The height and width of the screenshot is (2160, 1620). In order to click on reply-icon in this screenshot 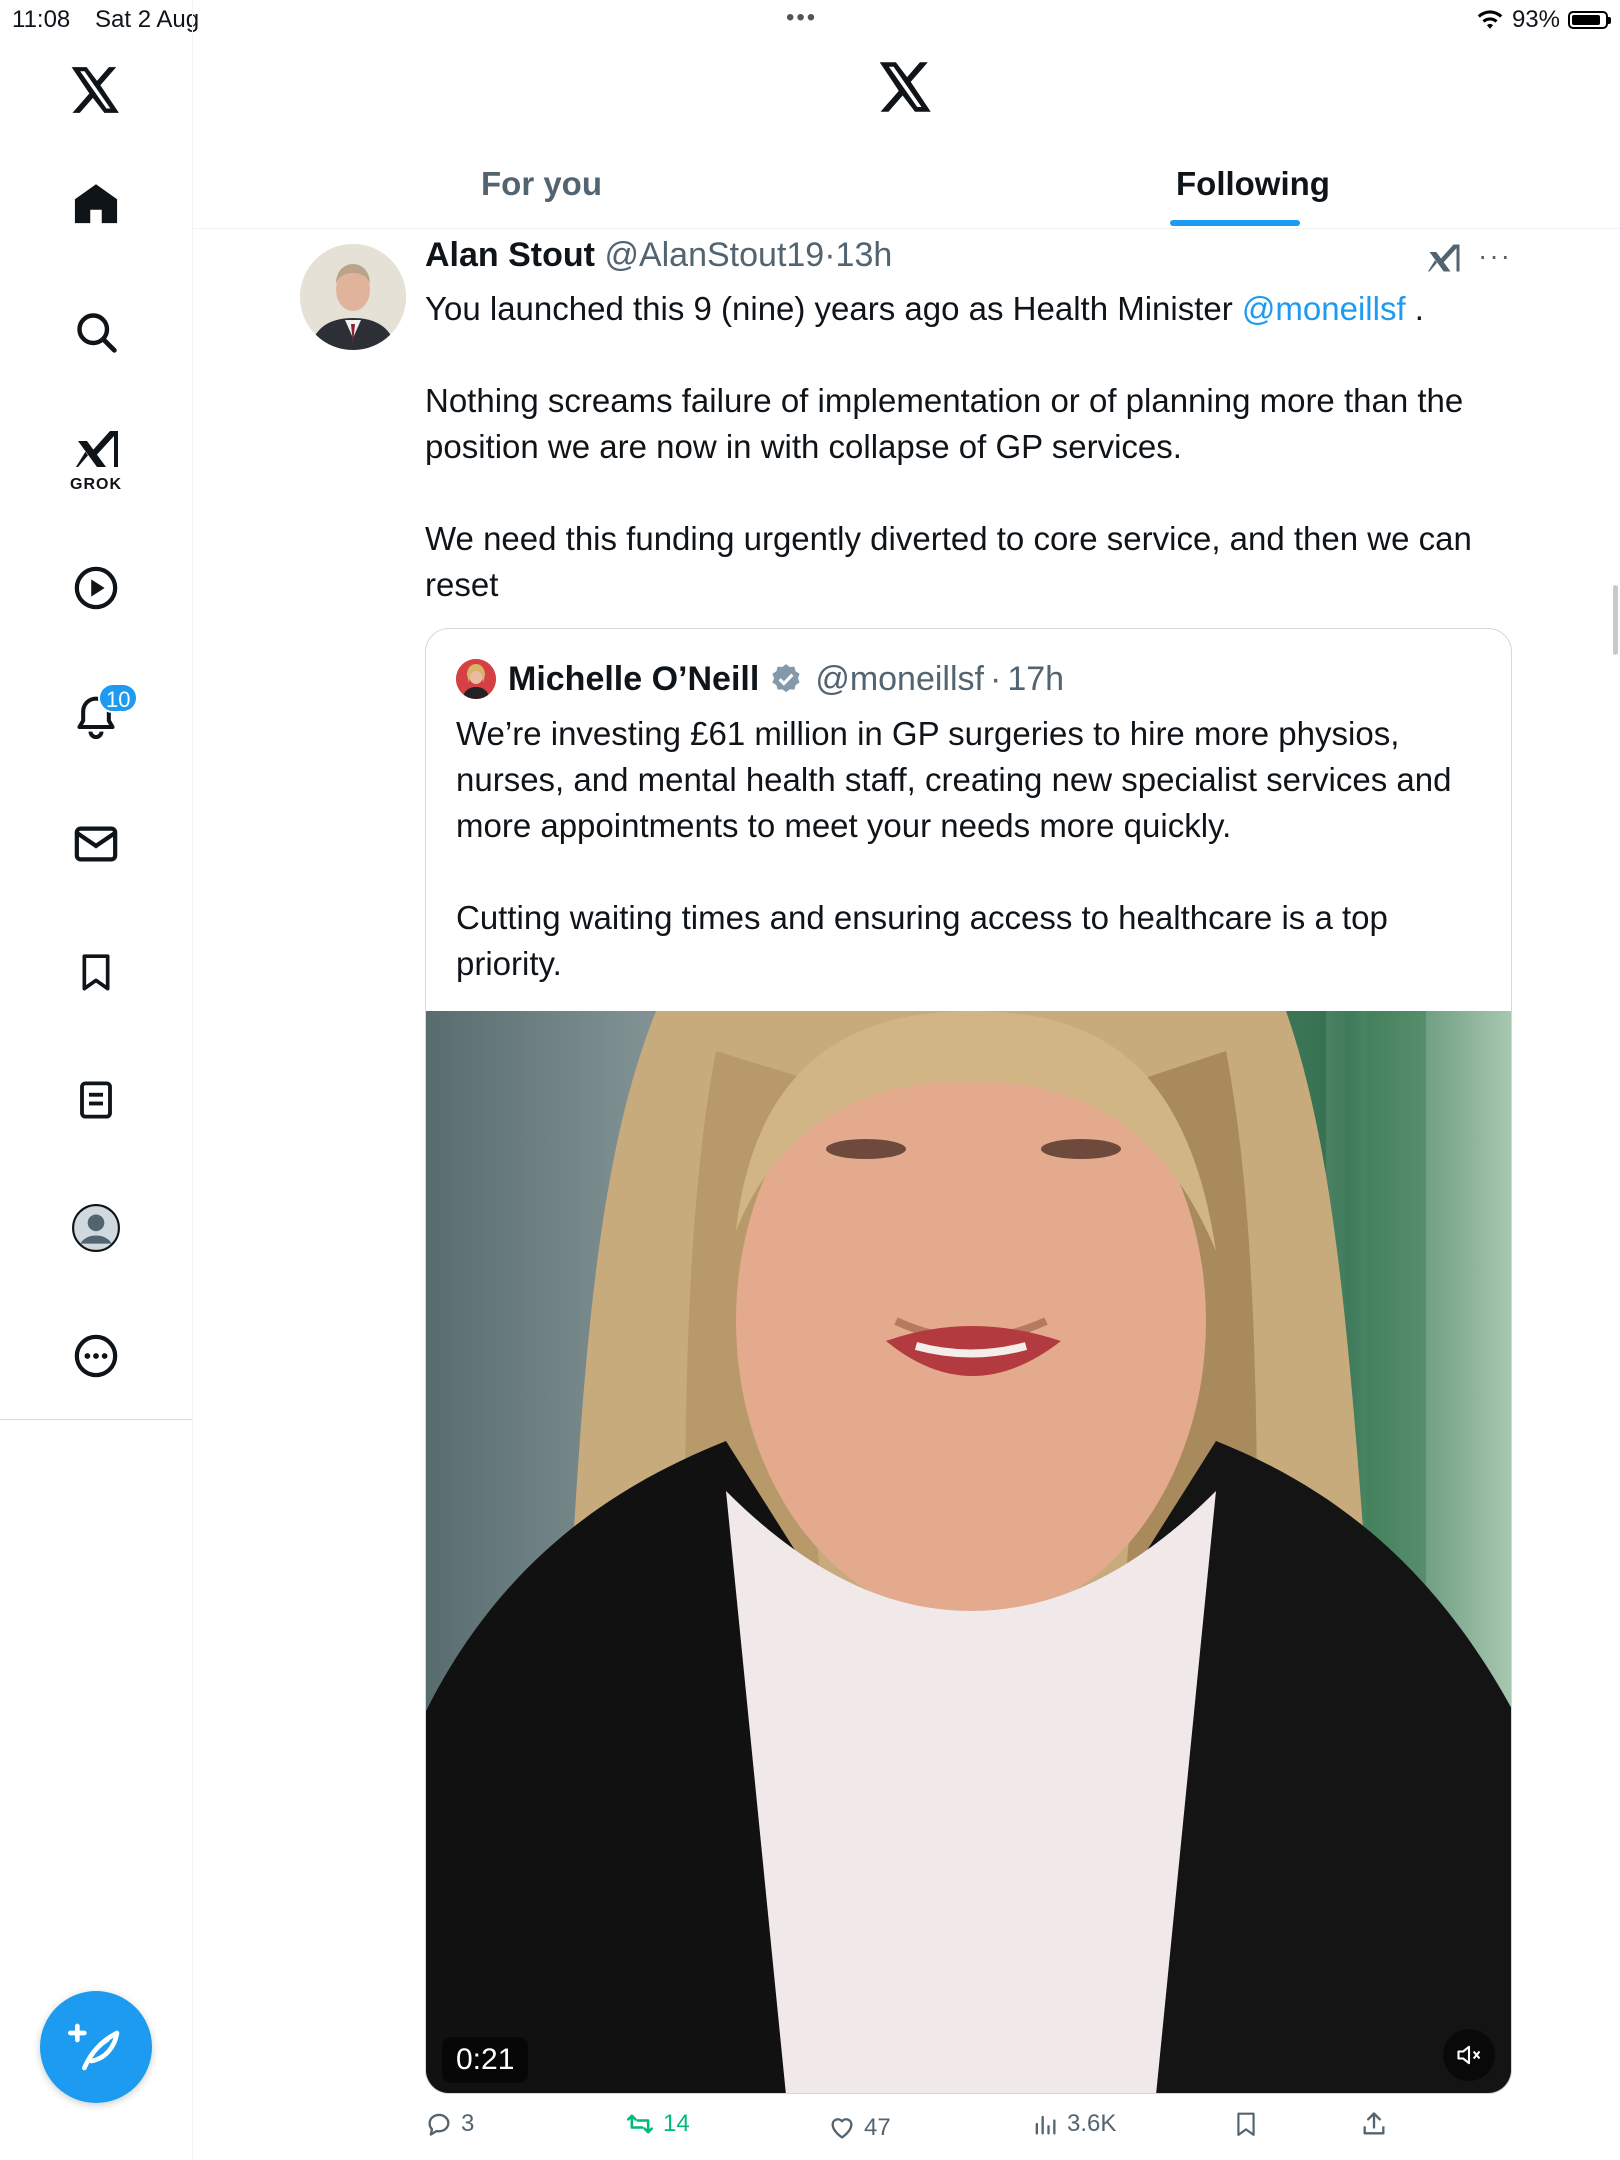, I will do `click(439, 2124)`.